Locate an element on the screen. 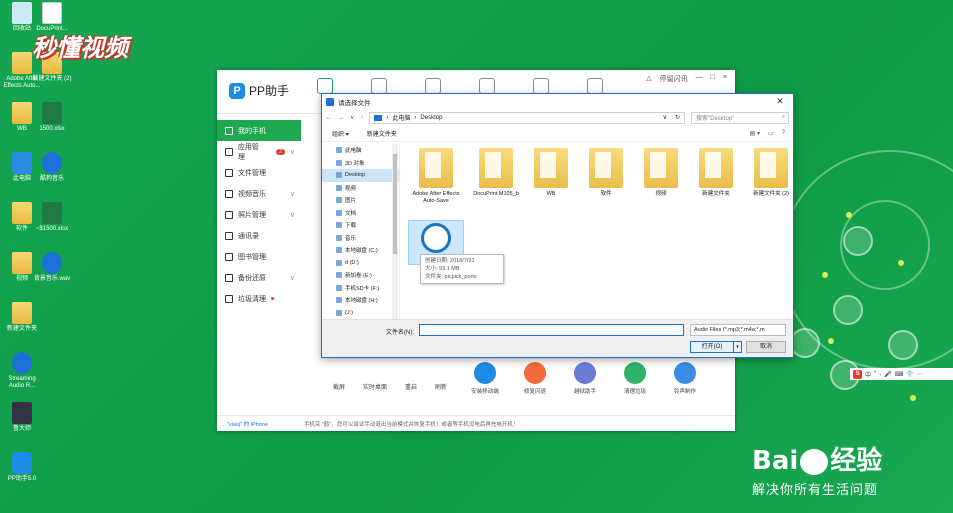  nav-scrollbar is located at coordinates (395, 231).